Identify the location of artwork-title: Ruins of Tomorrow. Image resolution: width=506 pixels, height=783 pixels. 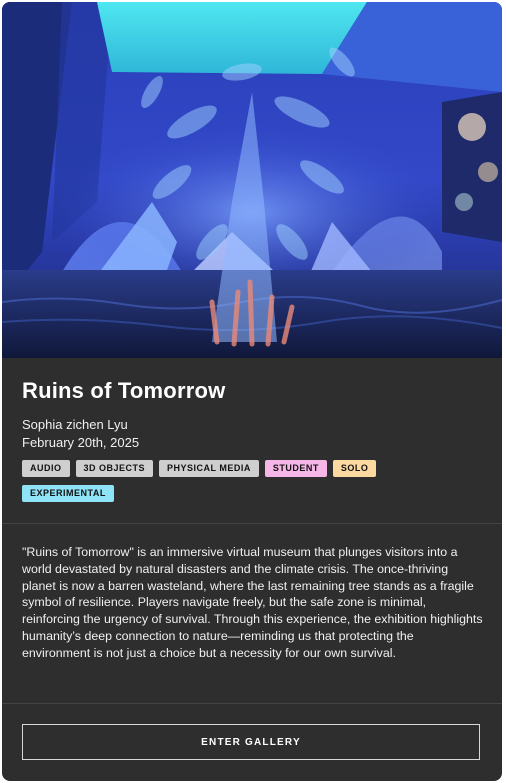
(124, 390).